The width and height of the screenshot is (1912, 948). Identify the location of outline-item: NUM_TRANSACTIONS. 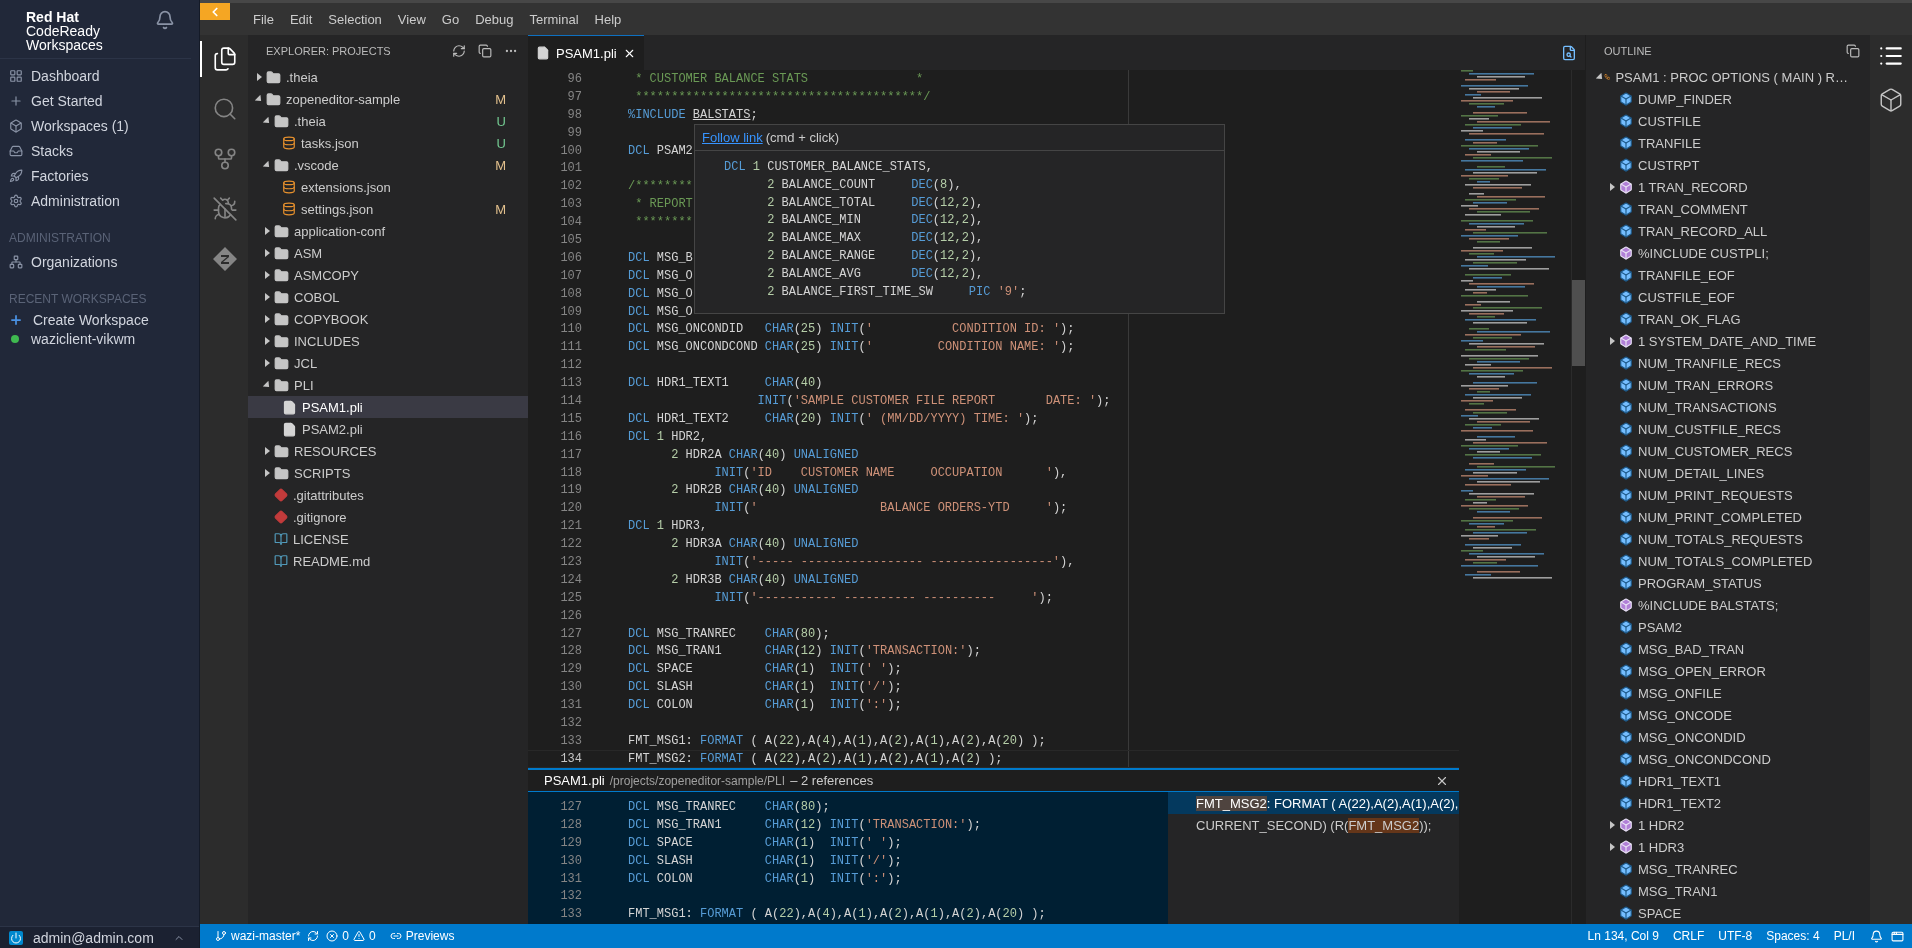
(1728, 407).